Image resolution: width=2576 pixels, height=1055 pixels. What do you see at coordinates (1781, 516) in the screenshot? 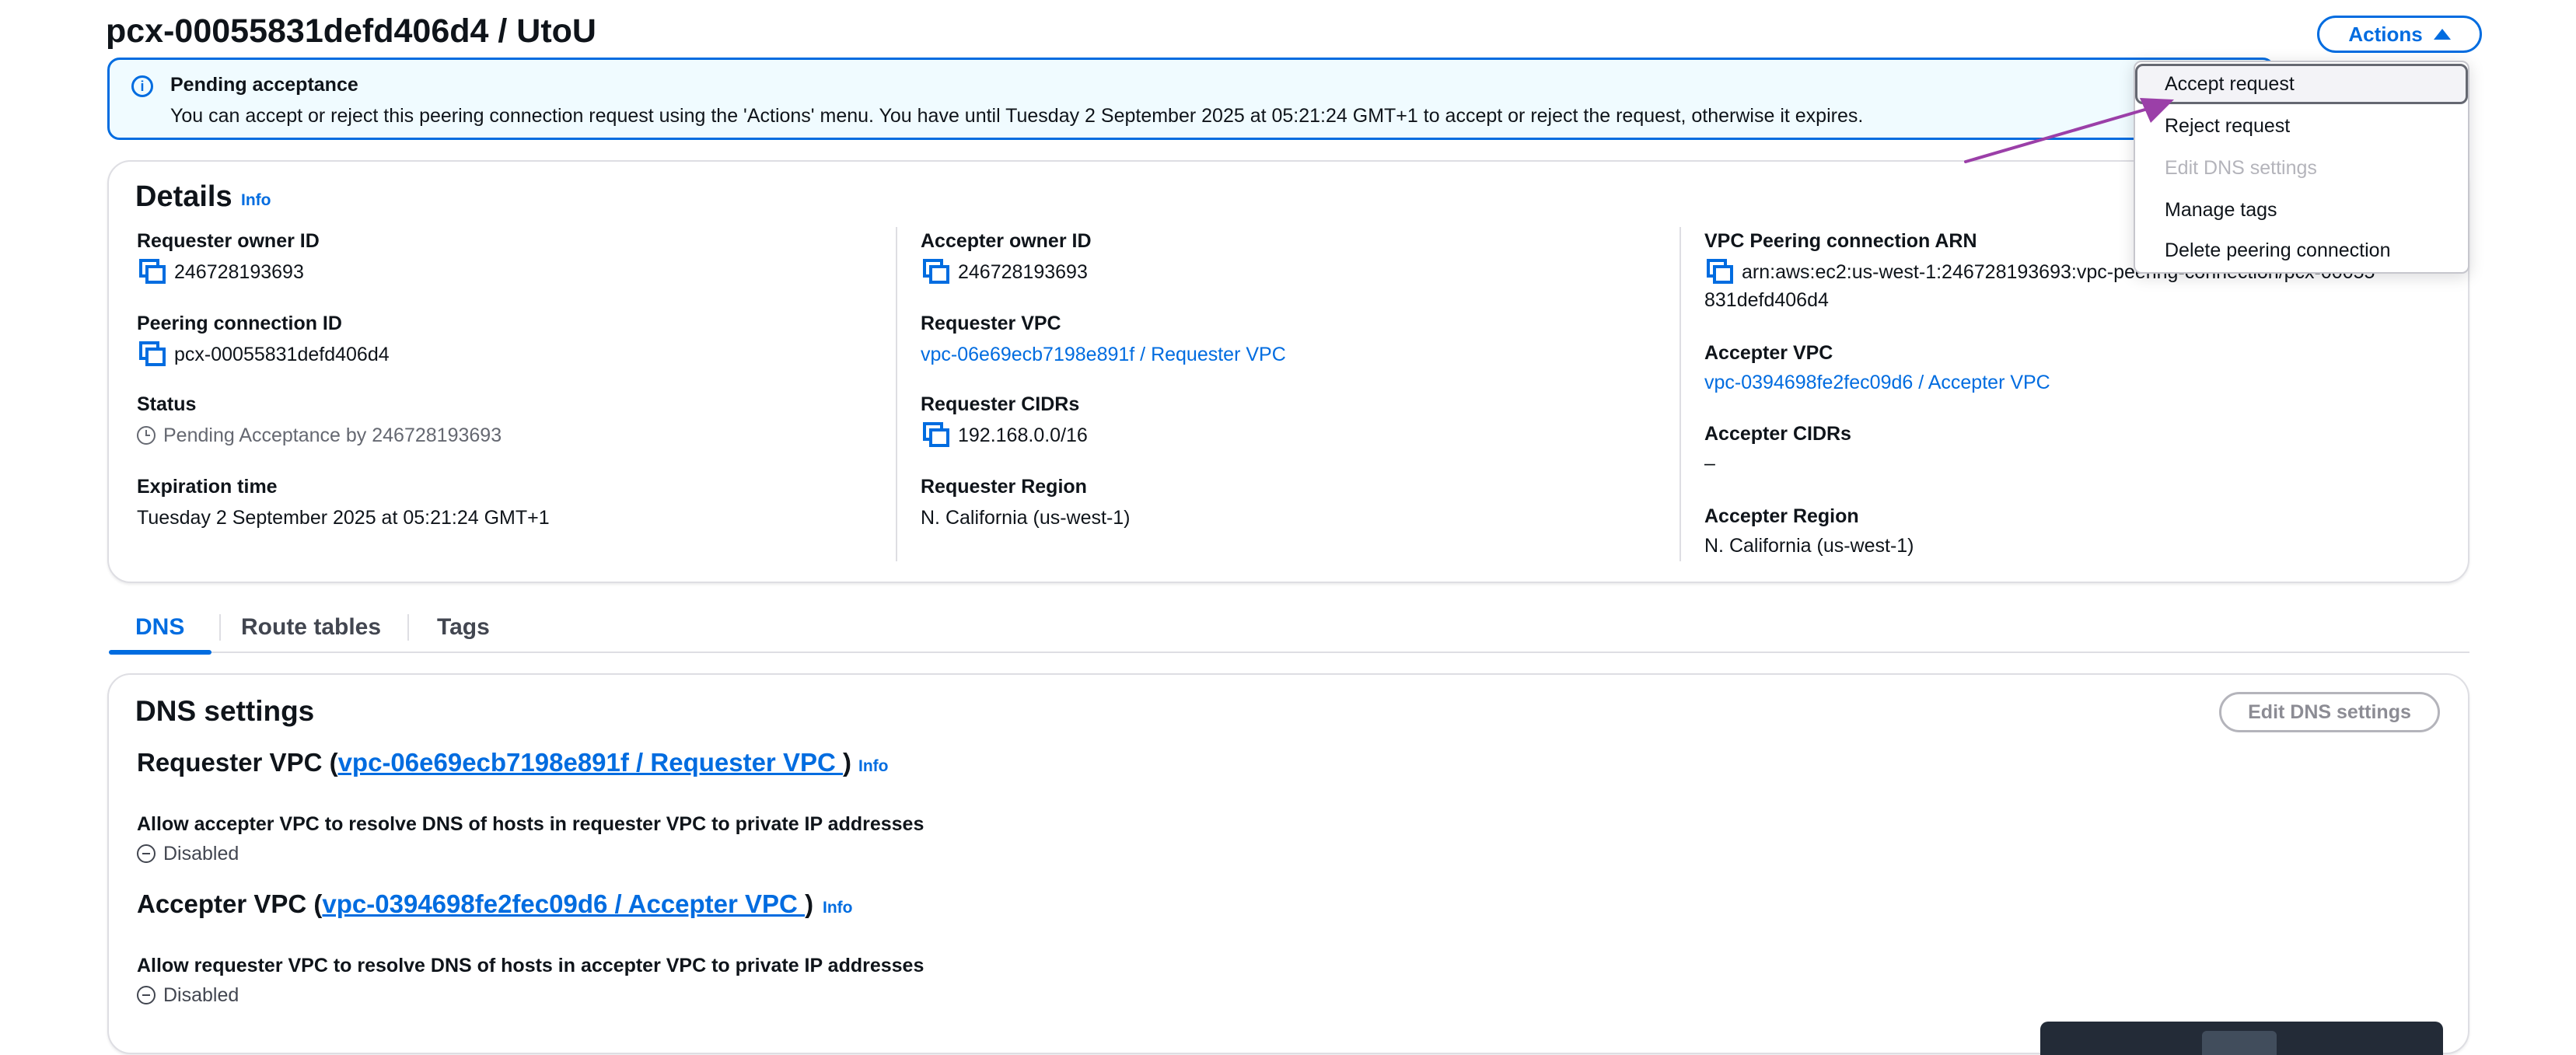
I see `accepter-region-label: Accepter Region` at bounding box center [1781, 516].